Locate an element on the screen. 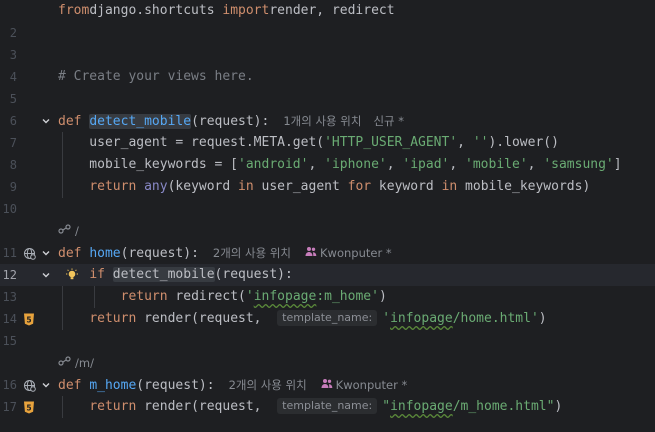  code-text: def m_home(request): 2개의 사용 위치 Kwonputer * is located at coordinates (232, 385).